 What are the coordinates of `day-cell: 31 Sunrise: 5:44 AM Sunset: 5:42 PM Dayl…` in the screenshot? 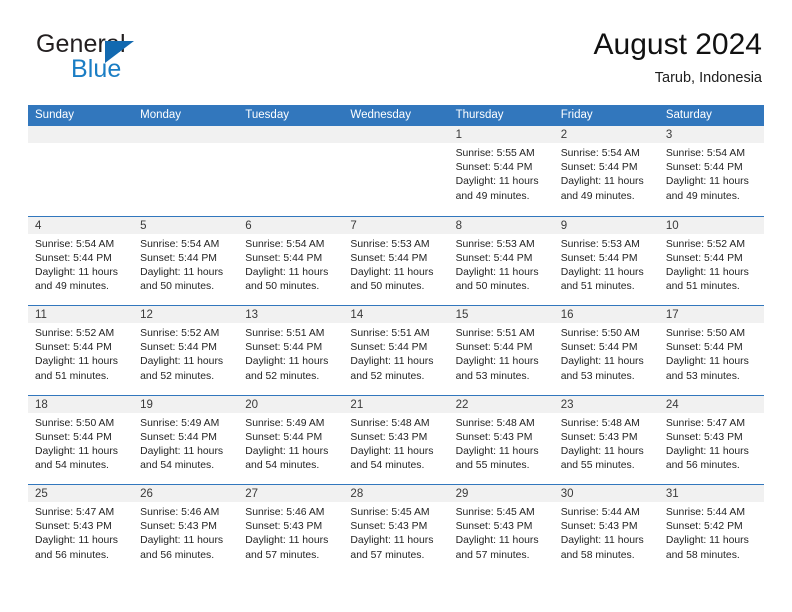 It's located at (711, 529).